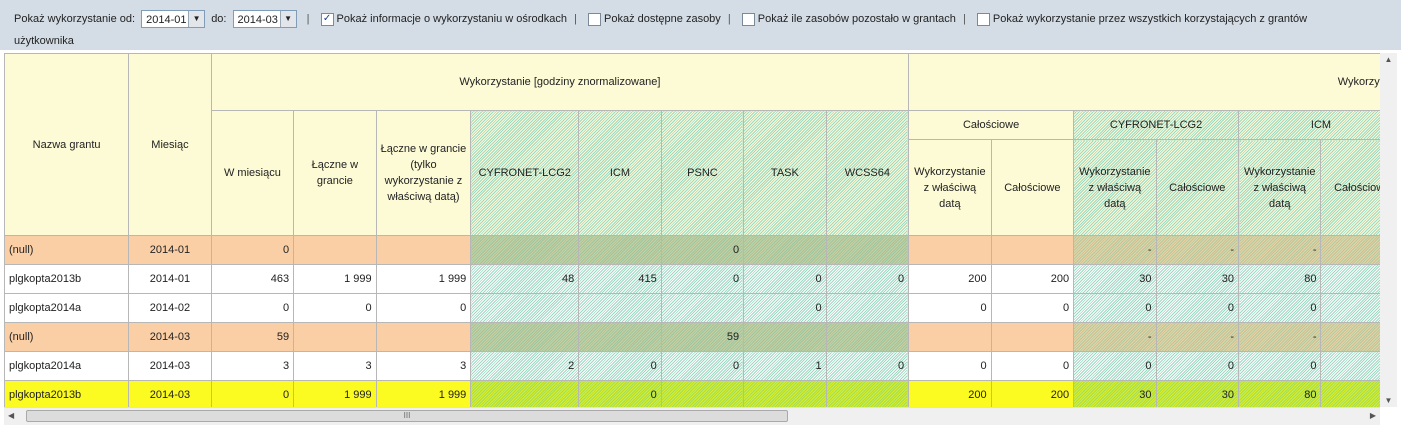 The image size is (1401, 430). Describe the element at coordinates (702, 366) in the screenshot. I see `cell-psnc: 0` at that location.